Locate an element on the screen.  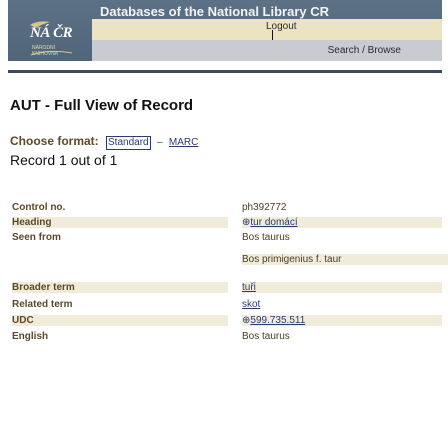
logo-text: NÁ ČR is located at coordinates (51, 33).